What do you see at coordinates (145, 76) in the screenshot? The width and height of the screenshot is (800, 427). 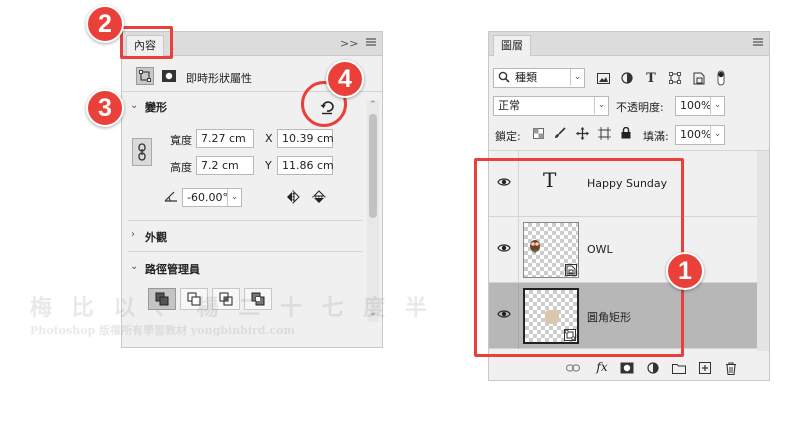 I see `shape-properties-icon` at bounding box center [145, 76].